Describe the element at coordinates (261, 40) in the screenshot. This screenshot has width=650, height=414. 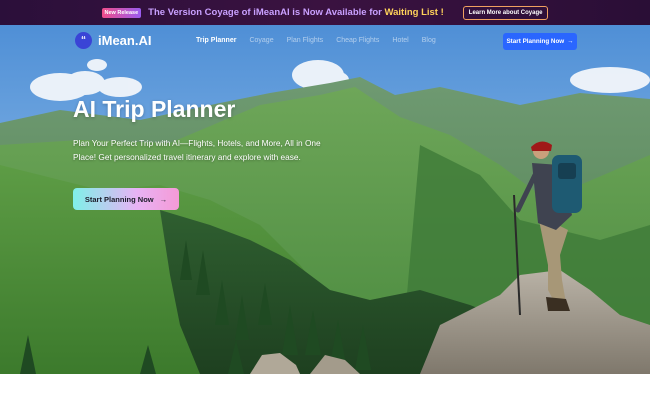
I see `nav-item-coyage: Coyage` at that location.